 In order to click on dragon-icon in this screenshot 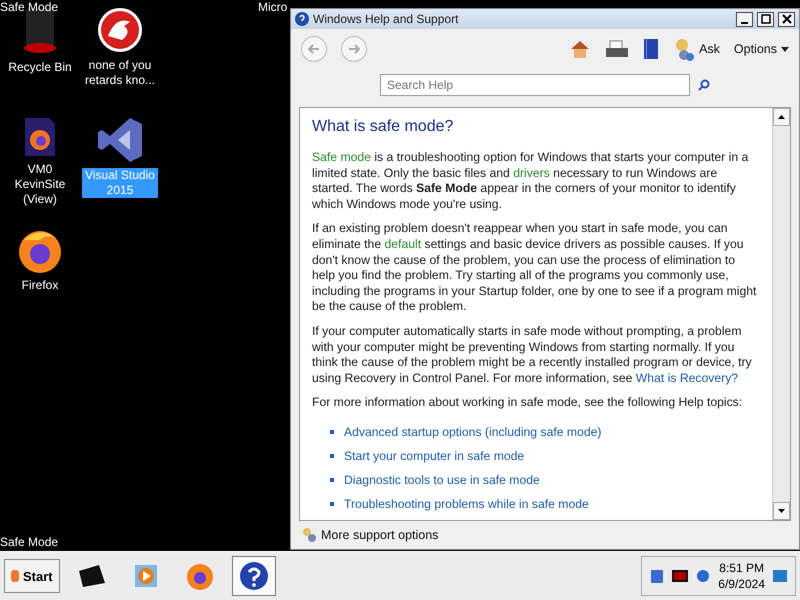, I will do `click(120, 30)`.